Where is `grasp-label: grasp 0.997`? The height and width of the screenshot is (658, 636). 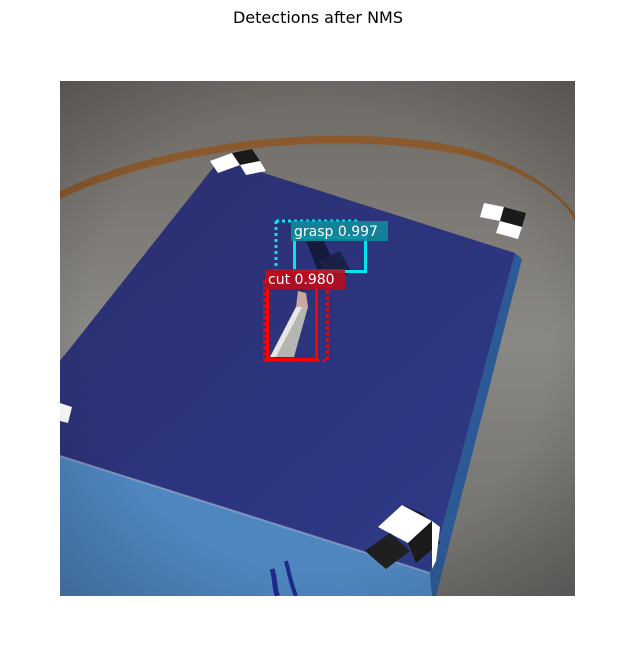
grasp-label: grasp 0.997 is located at coordinates (336, 232).